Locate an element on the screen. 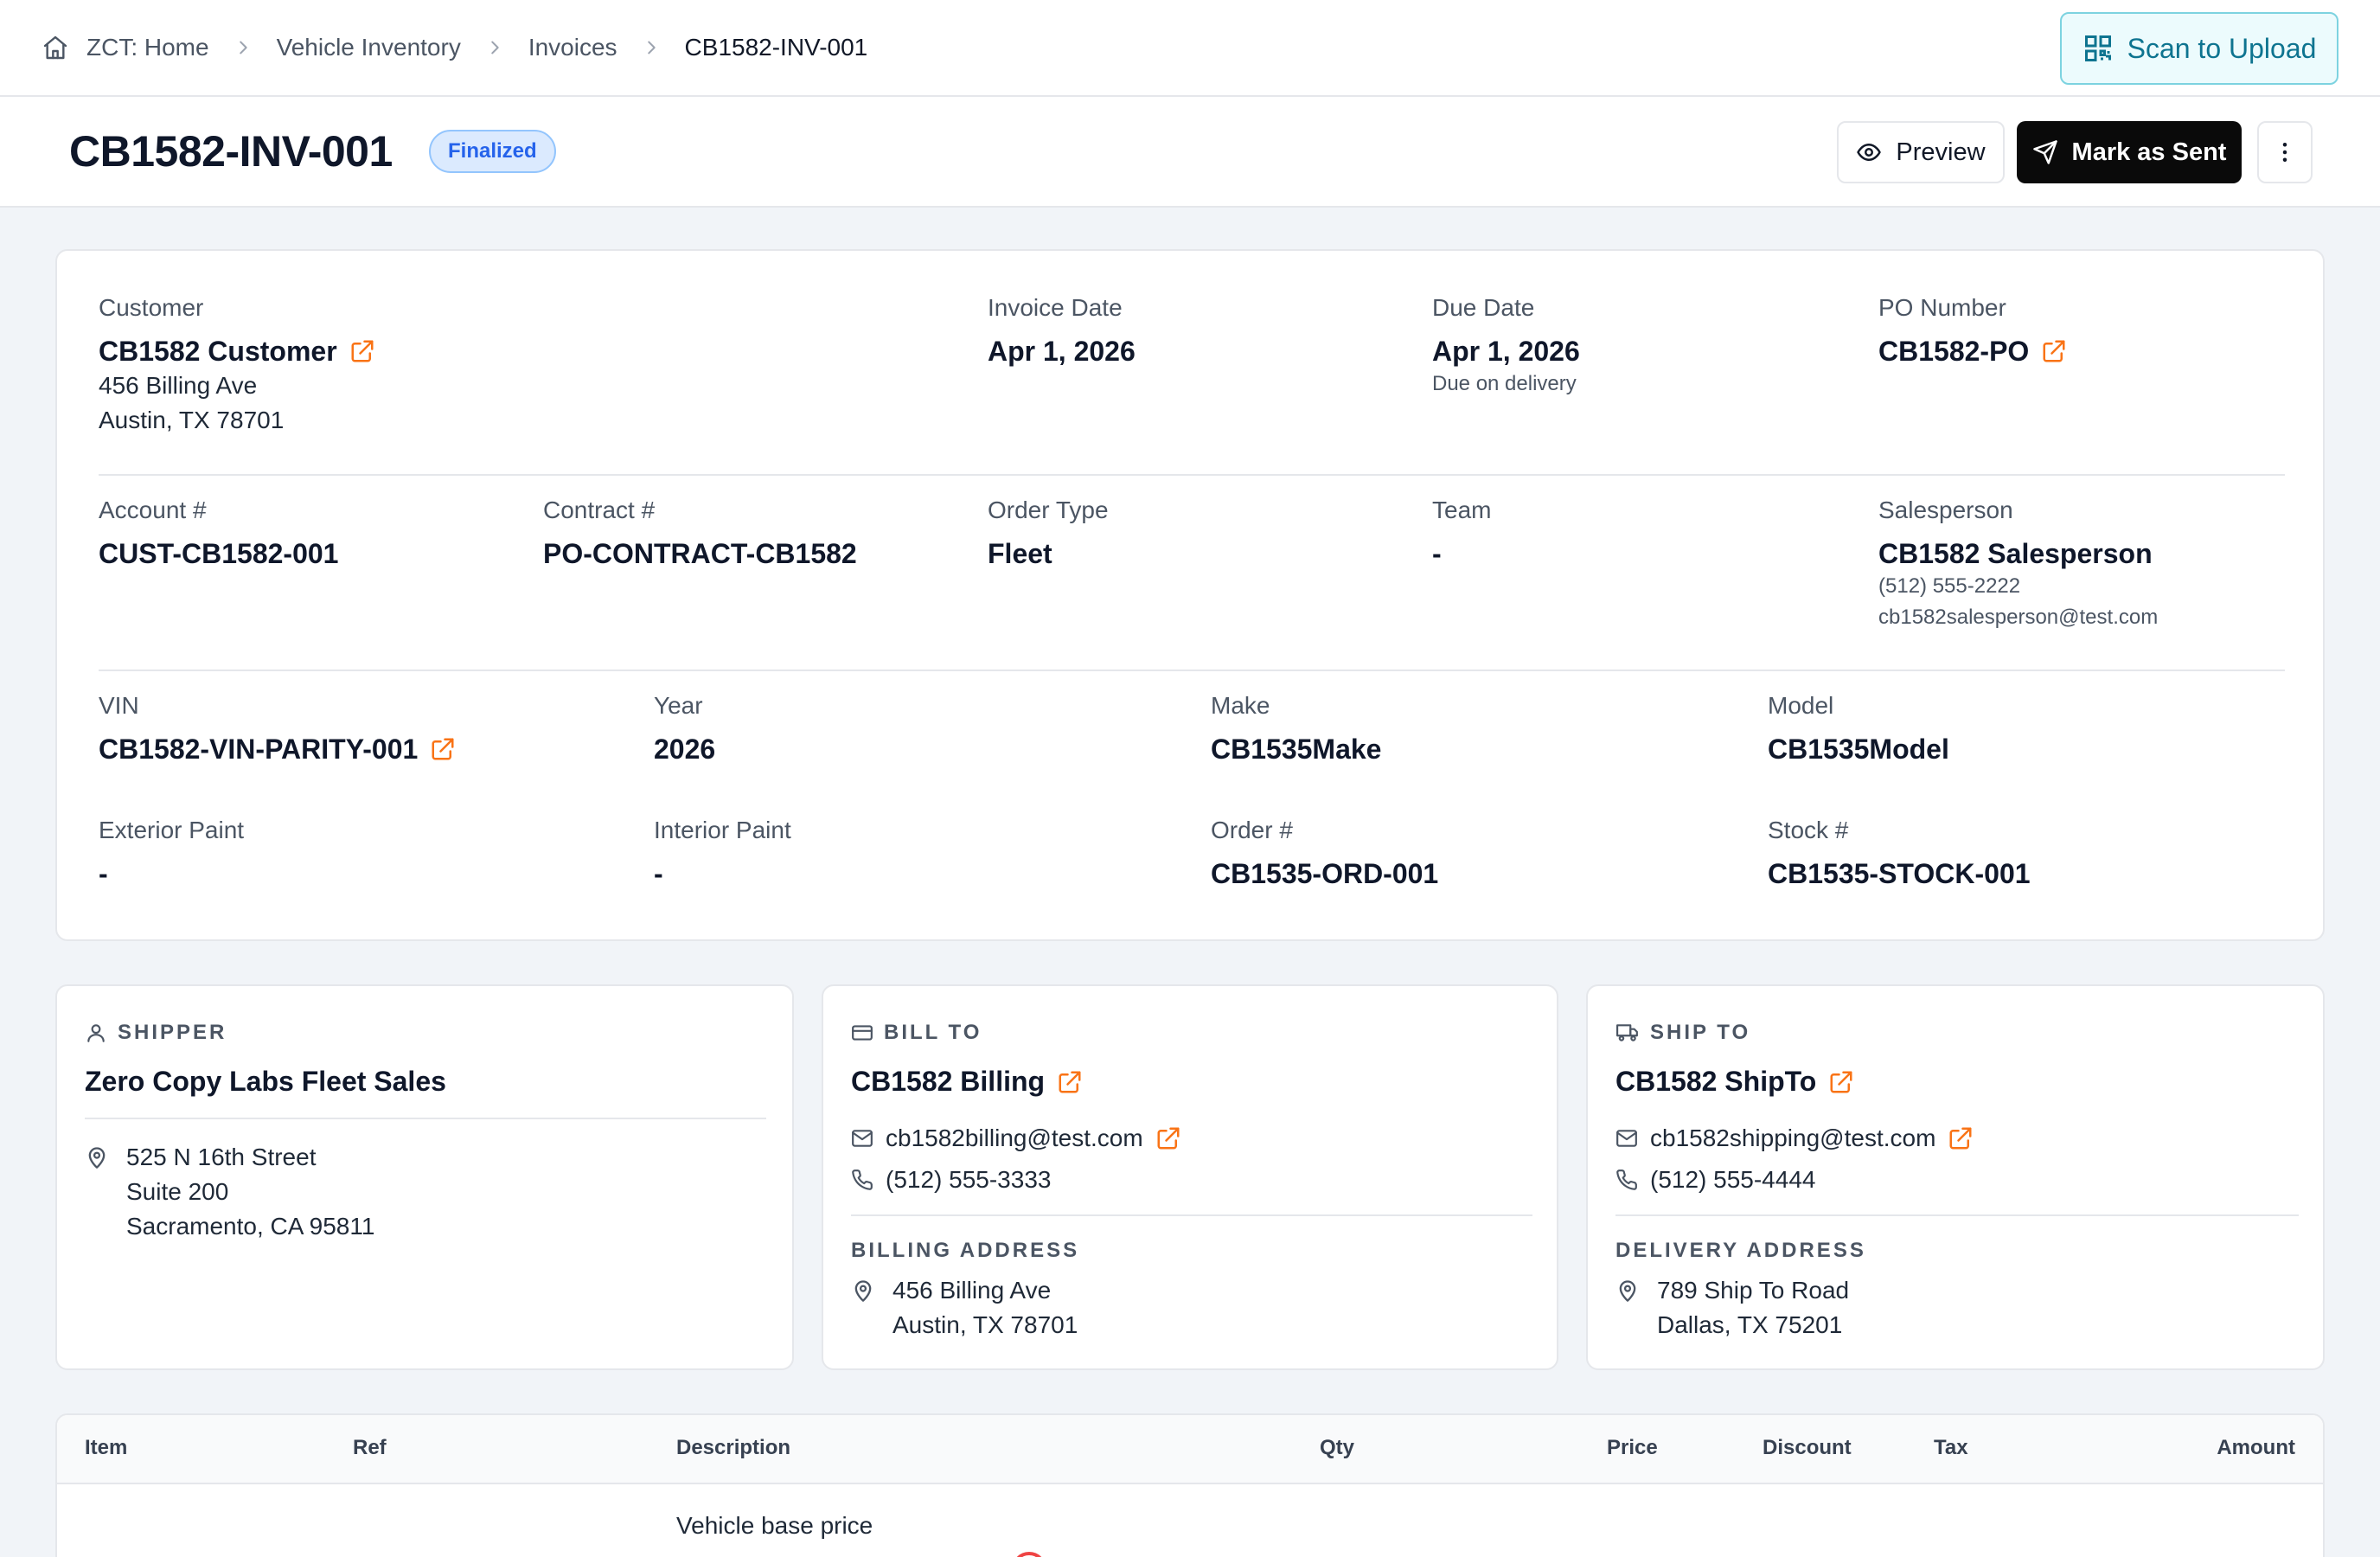 This screenshot has width=2380, height=1557. bill-to-email: cb1582billing@test.com is located at coordinates (1014, 1138).